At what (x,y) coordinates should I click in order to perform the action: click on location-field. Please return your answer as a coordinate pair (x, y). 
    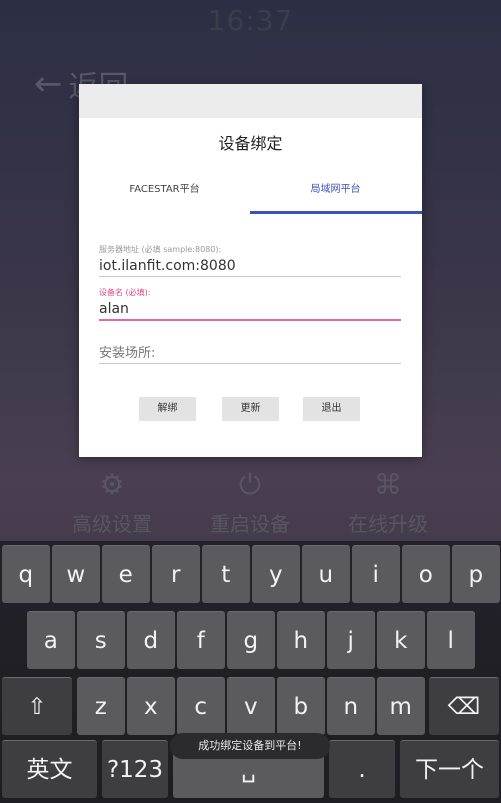
    Looking at the image, I should click on (250, 353).